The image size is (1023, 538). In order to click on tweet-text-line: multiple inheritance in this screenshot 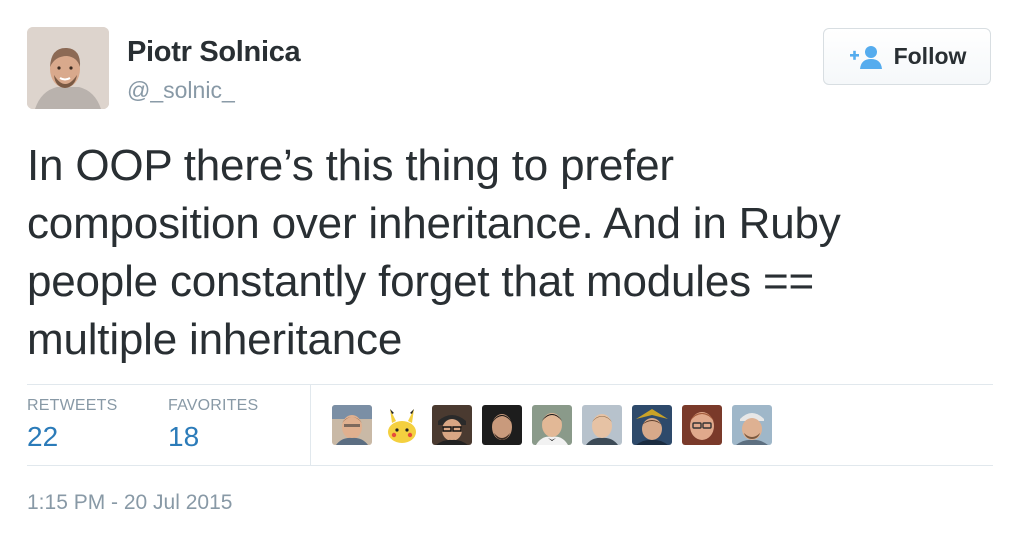, I will do `click(215, 339)`.